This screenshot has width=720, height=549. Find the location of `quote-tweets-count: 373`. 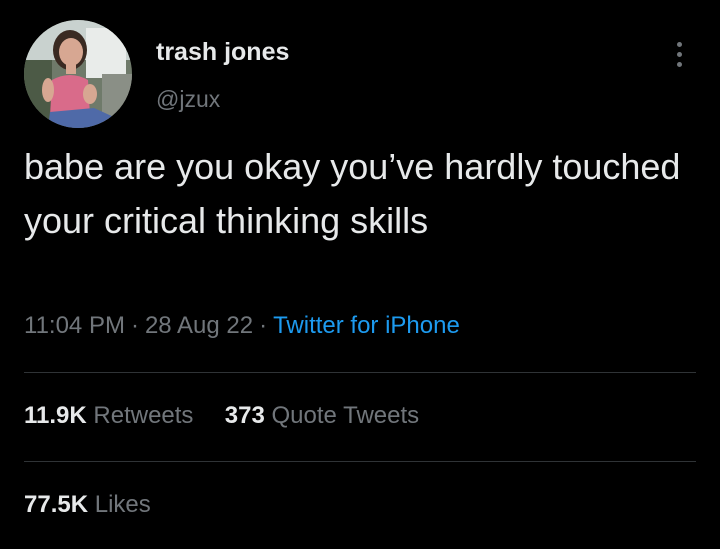

quote-tweets-count: 373 is located at coordinates (244, 415).